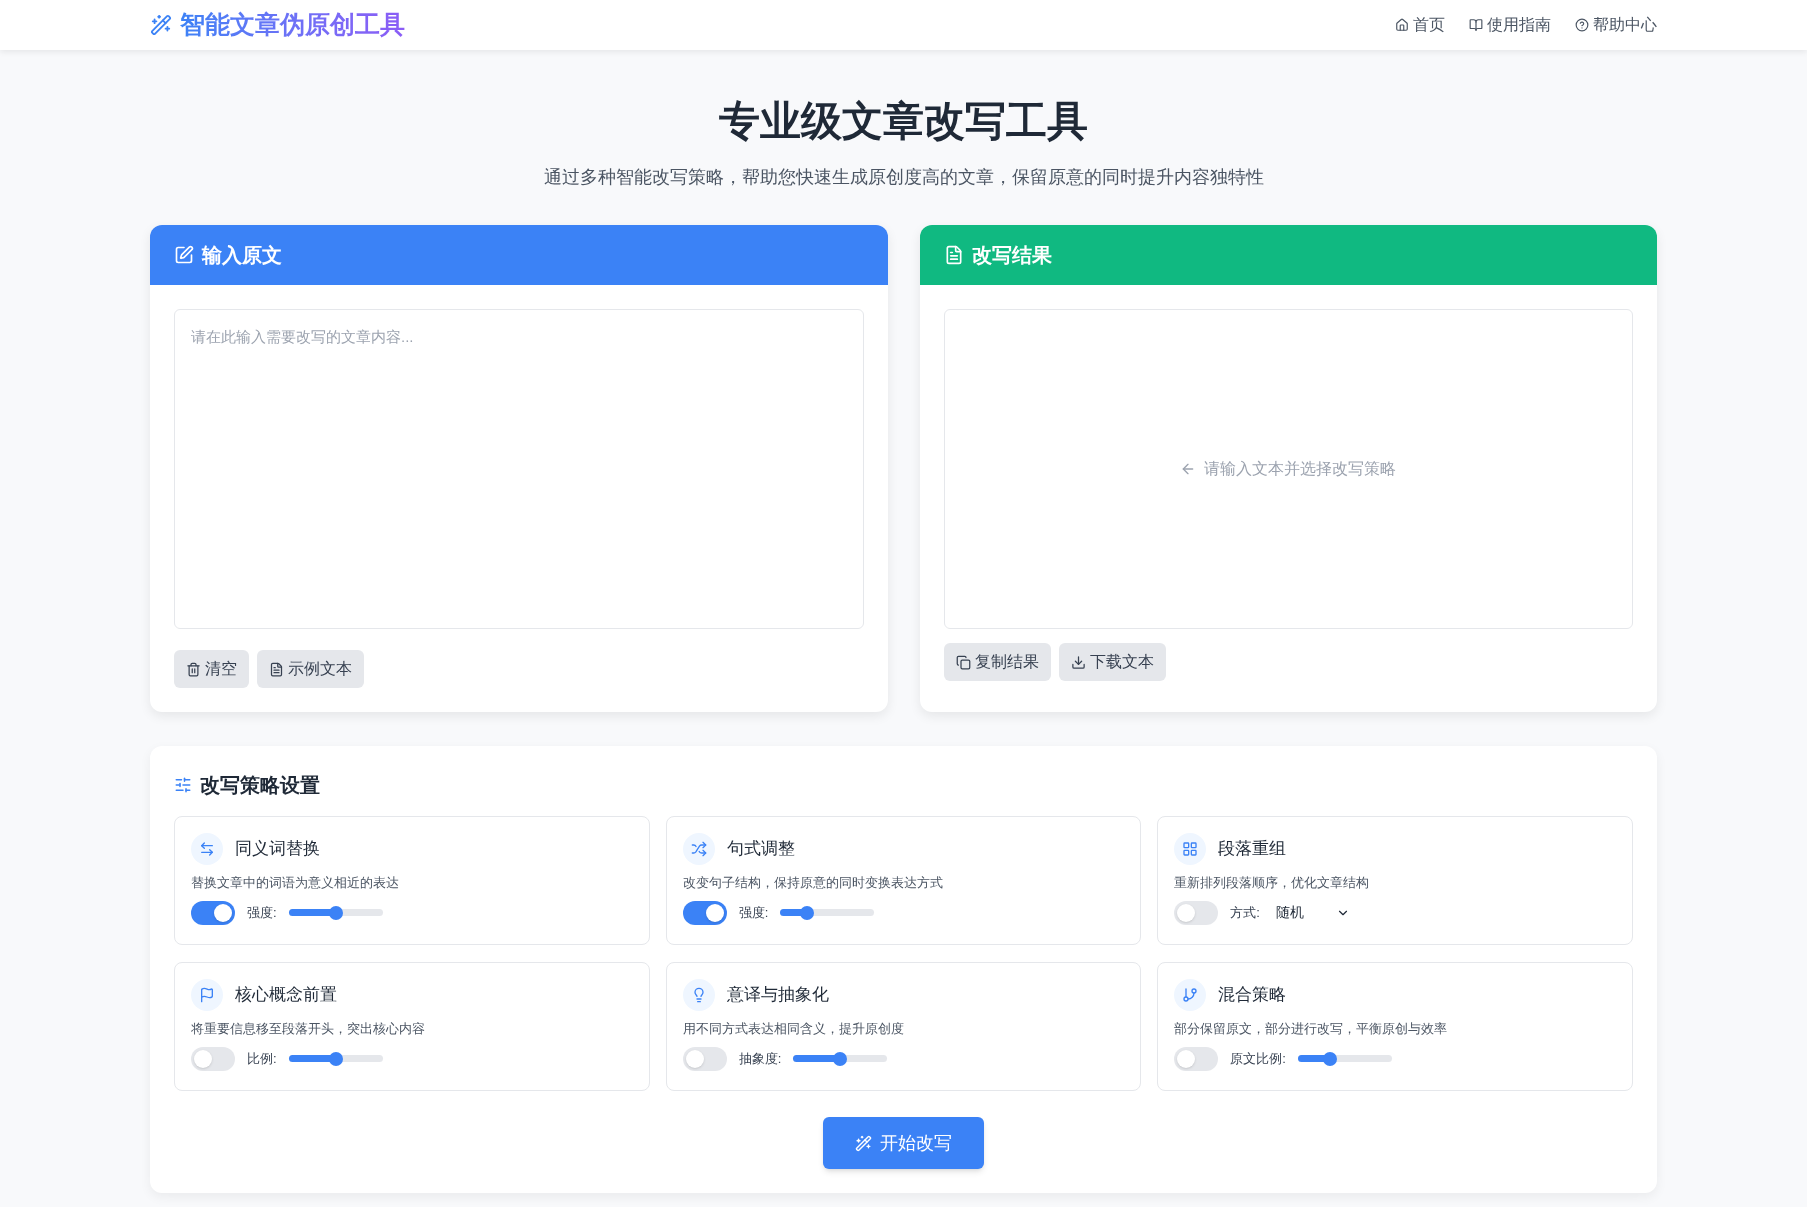 The height and width of the screenshot is (1207, 1807). What do you see at coordinates (193, 669) in the screenshot?
I see `trash-icon` at bounding box center [193, 669].